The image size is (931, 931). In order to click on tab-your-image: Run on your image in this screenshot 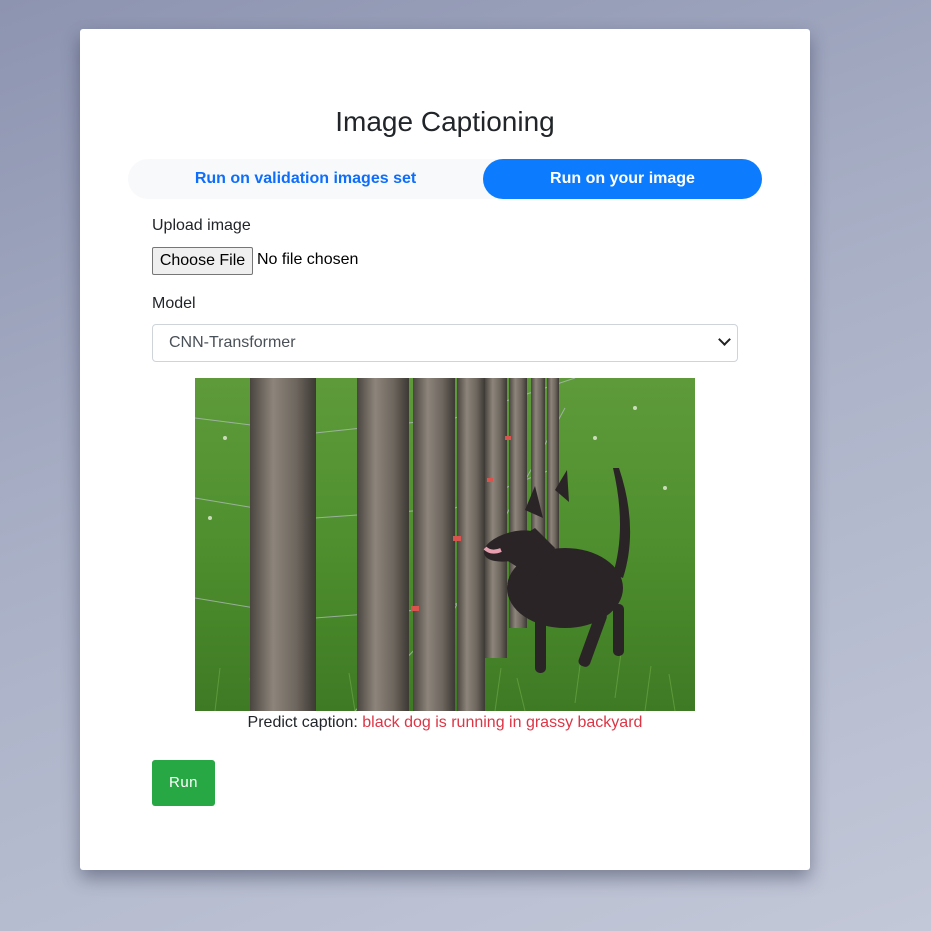, I will do `click(622, 179)`.